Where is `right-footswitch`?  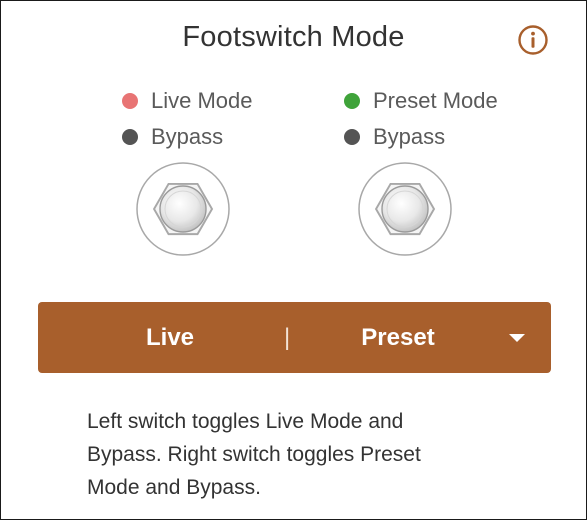 right-footswitch is located at coordinates (405, 209).